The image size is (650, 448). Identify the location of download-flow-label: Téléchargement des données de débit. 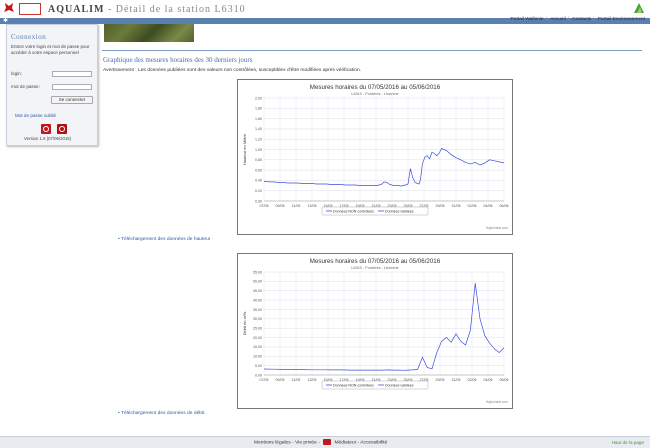
(162, 413).